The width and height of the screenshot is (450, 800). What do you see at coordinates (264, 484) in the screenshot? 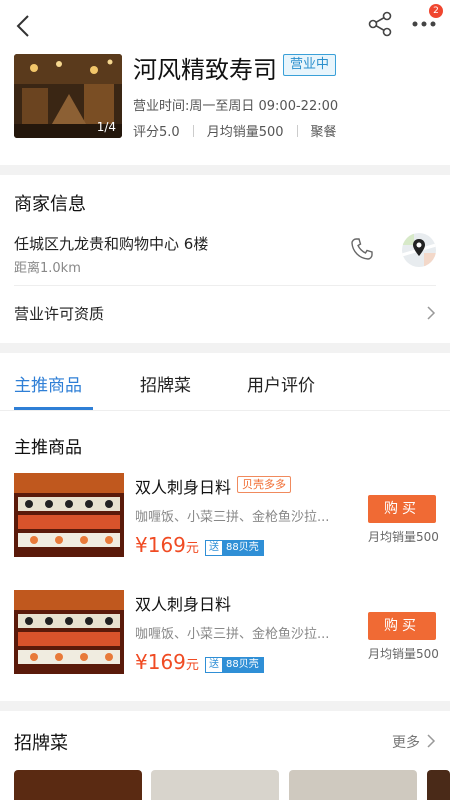
I see `product-tag: 贝壳多多` at bounding box center [264, 484].